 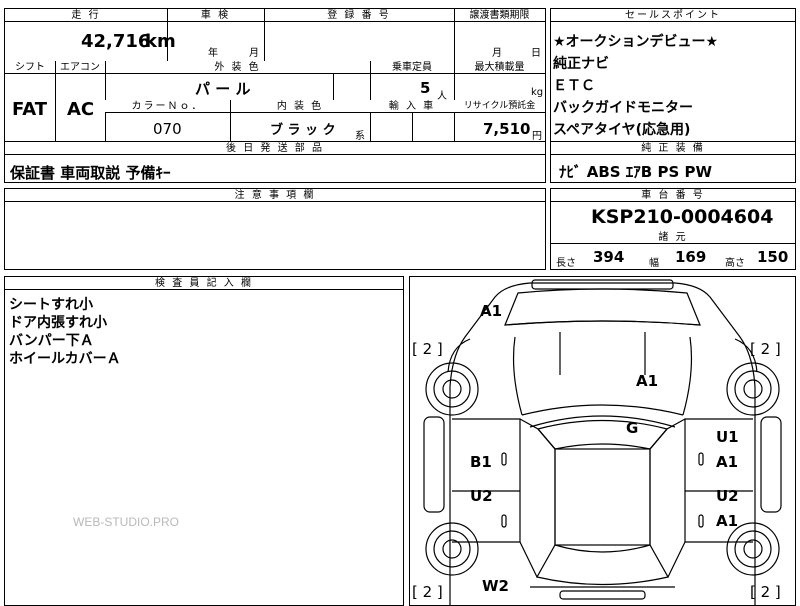 What do you see at coordinates (682, 217) in the screenshot?
I see `chassis-number-value: KSP210-0004604` at bounding box center [682, 217].